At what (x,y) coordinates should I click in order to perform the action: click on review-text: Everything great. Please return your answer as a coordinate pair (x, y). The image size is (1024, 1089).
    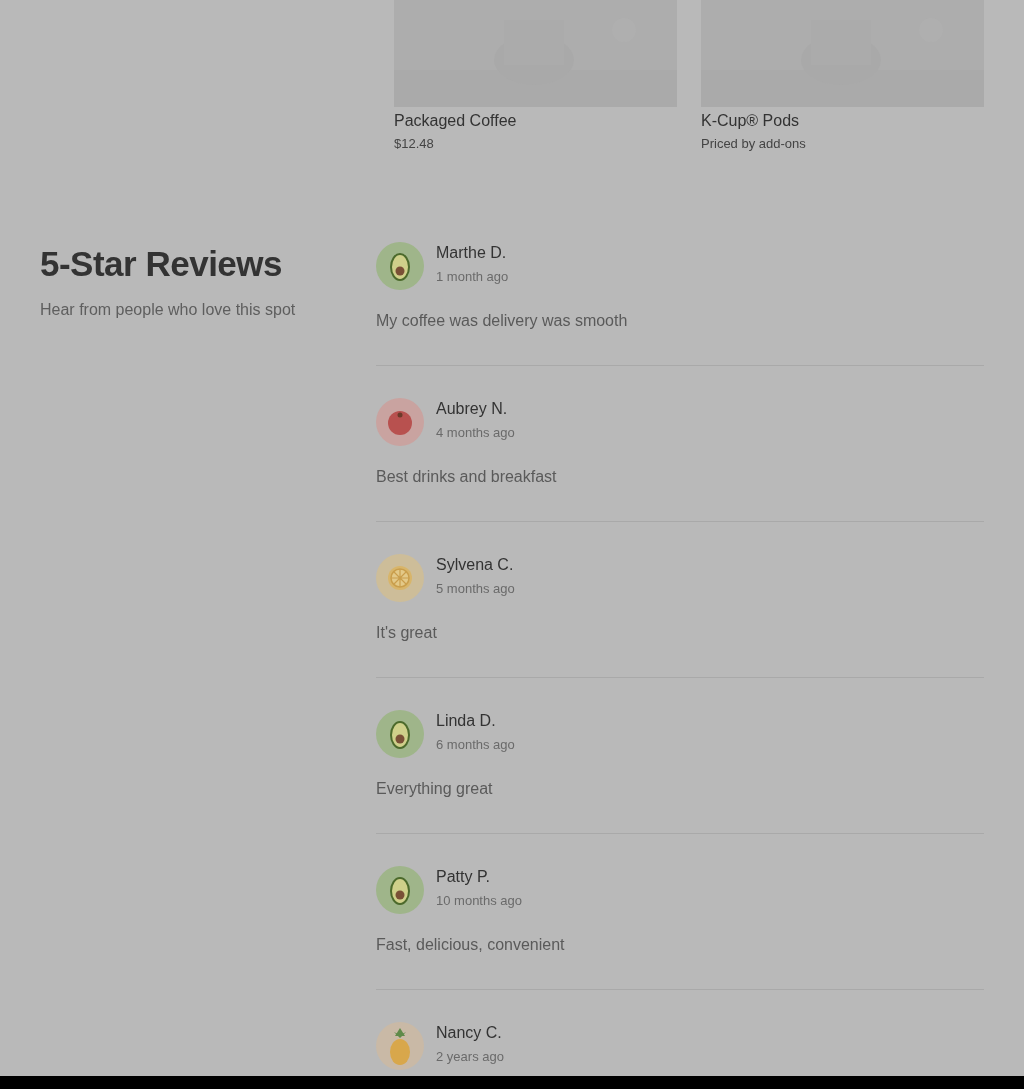
    Looking at the image, I should click on (435, 789).